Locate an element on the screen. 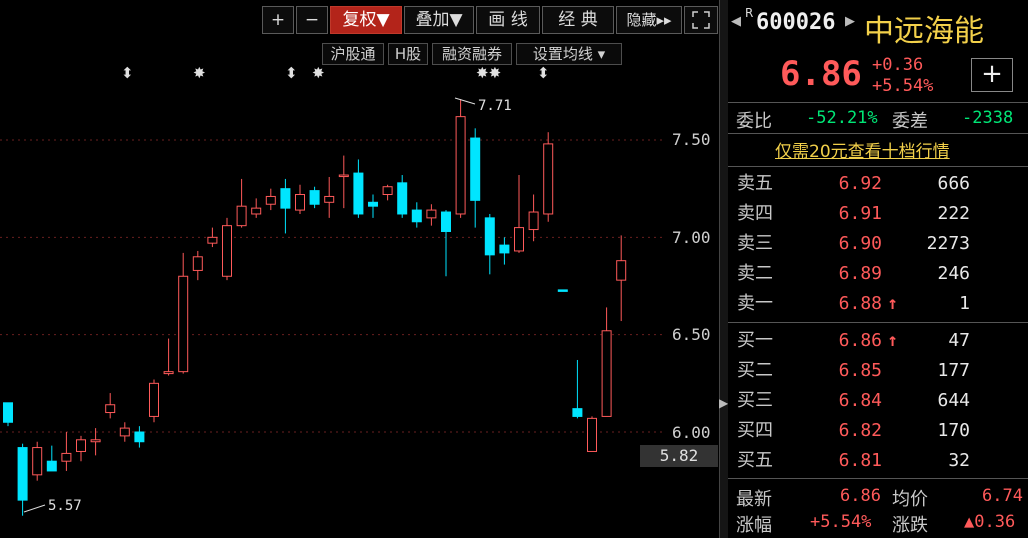 The width and height of the screenshot is (1028, 538). orderbook-row-buy: 买四 6.82 170 is located at coordinates (879, 431).